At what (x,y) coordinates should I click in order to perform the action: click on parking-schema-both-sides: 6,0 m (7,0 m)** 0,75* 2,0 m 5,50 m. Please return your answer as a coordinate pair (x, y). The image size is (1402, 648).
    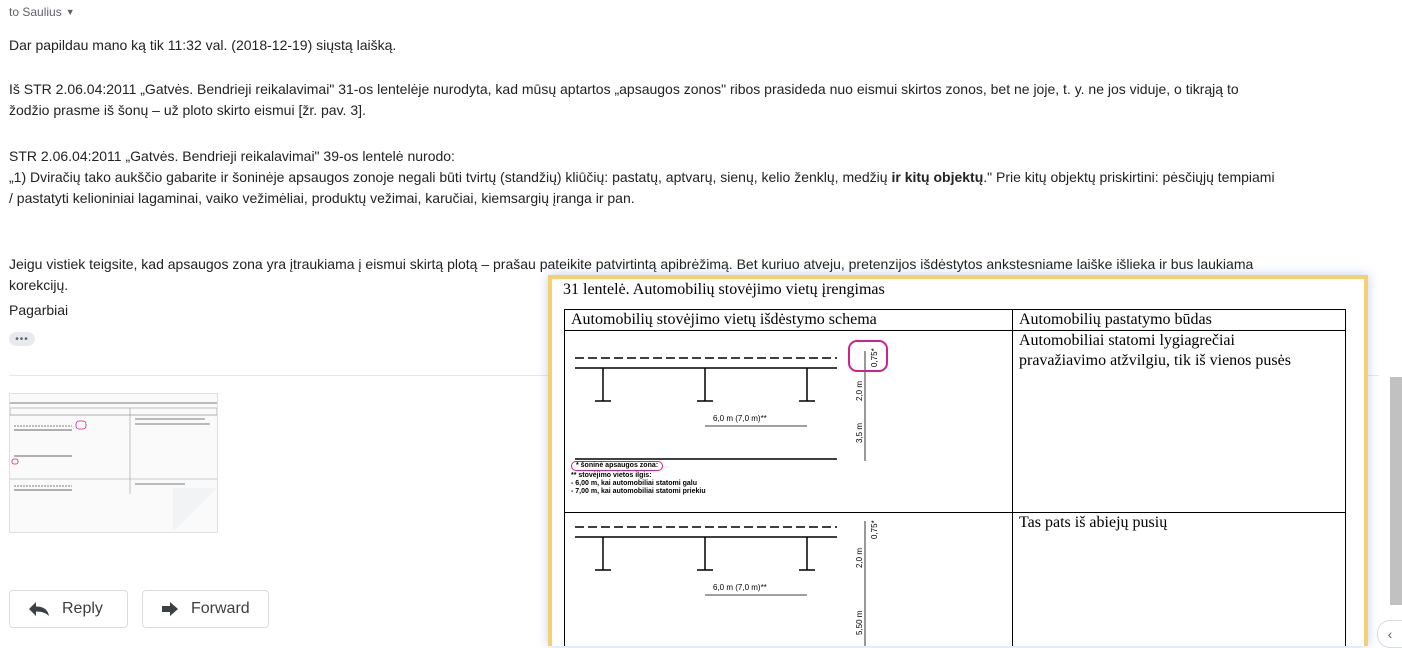
    Looking at the image, I should click on (727, 583).